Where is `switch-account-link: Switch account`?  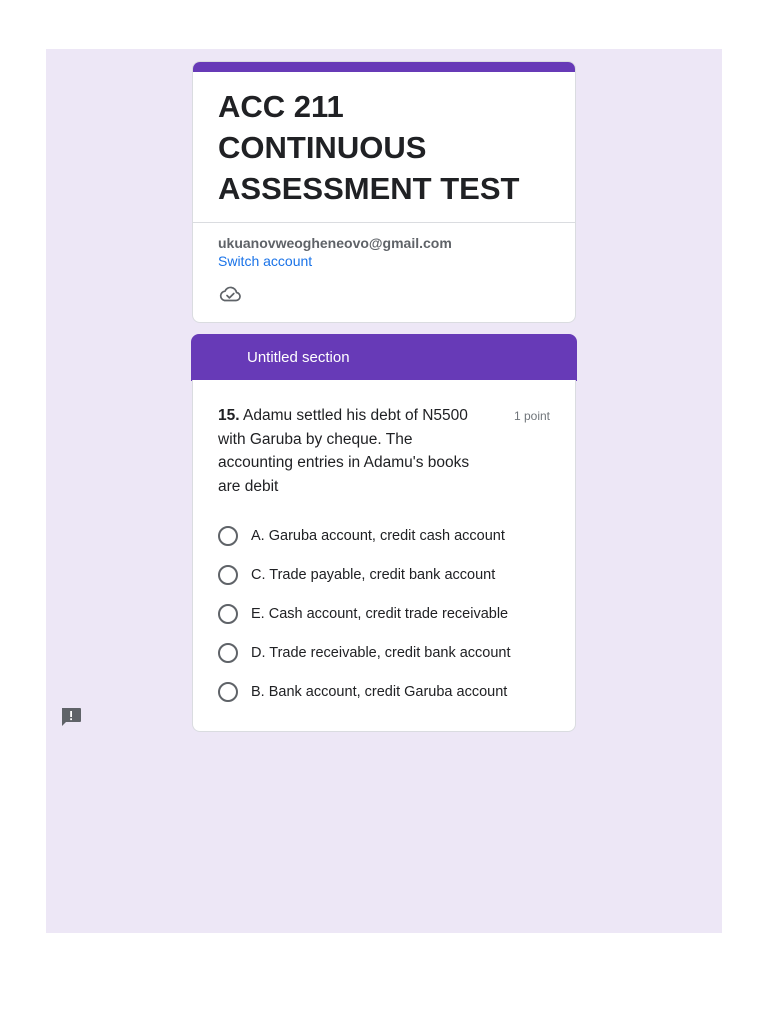 switch-account-link: Switch account is located at coordinates (265, 261).